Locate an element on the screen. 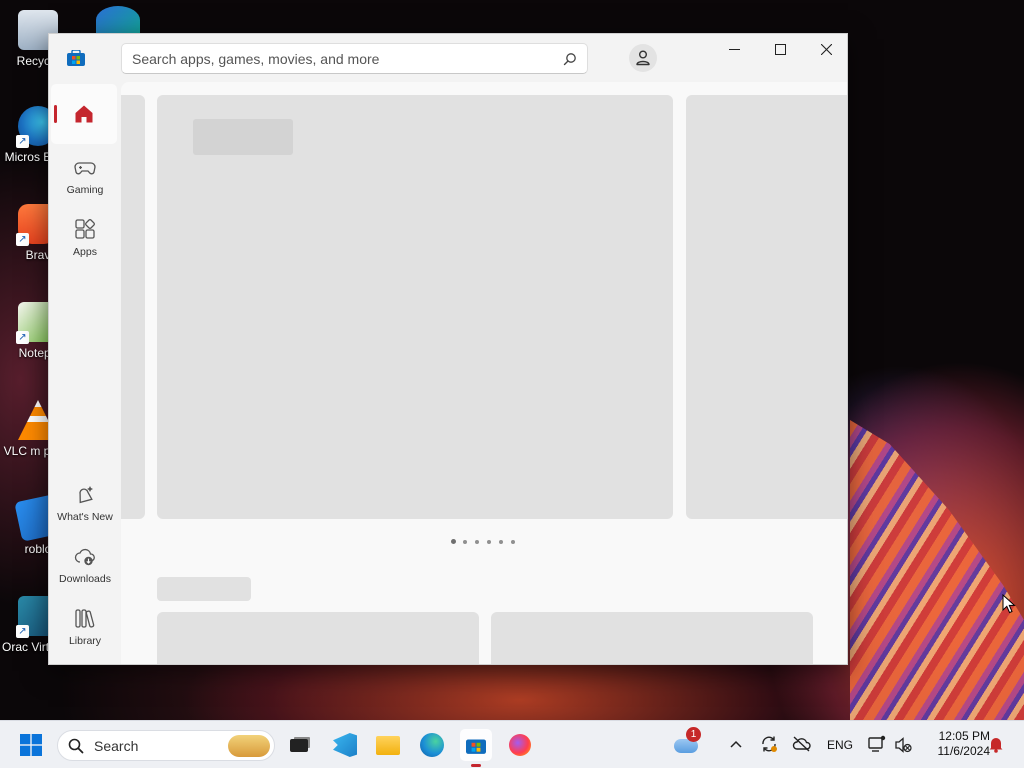  taskbar-firefox is located at coordinates (520, 745).